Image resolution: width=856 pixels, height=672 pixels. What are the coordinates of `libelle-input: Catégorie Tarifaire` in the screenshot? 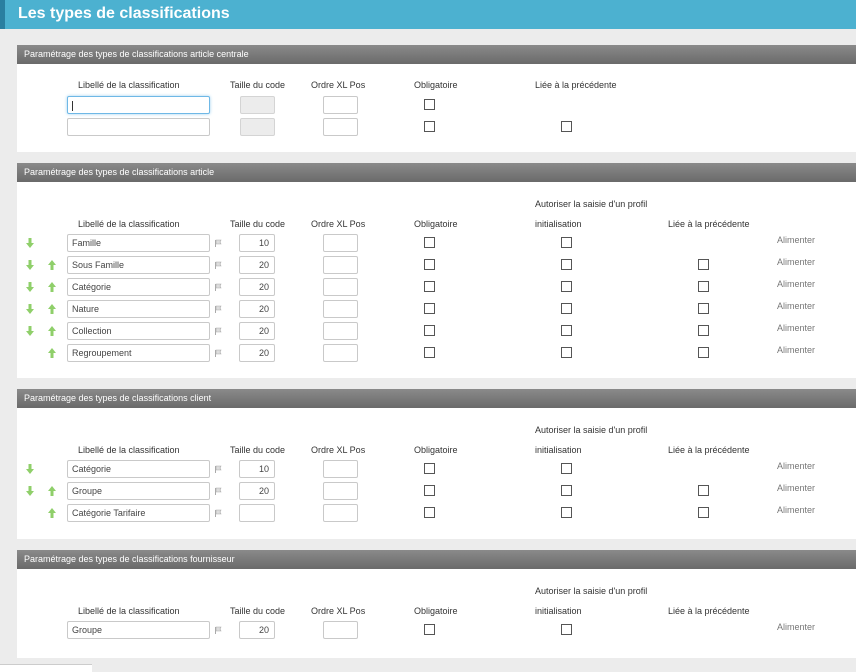 It's located at (138, 513).